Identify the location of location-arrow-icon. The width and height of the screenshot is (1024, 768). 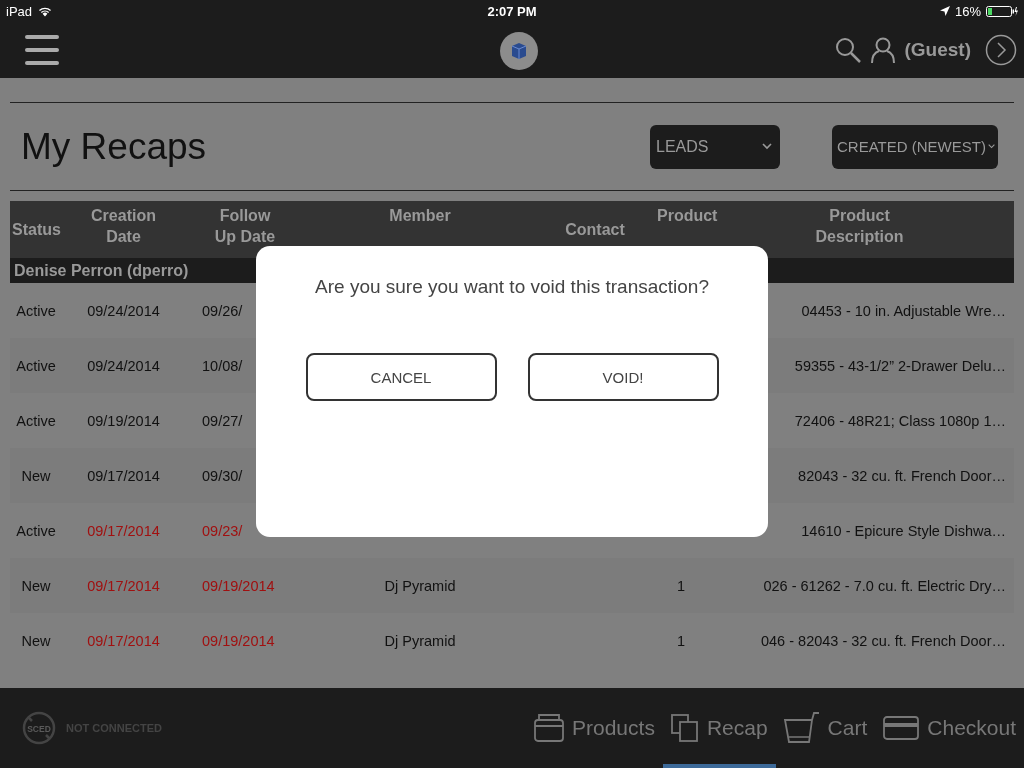
(944, 11).